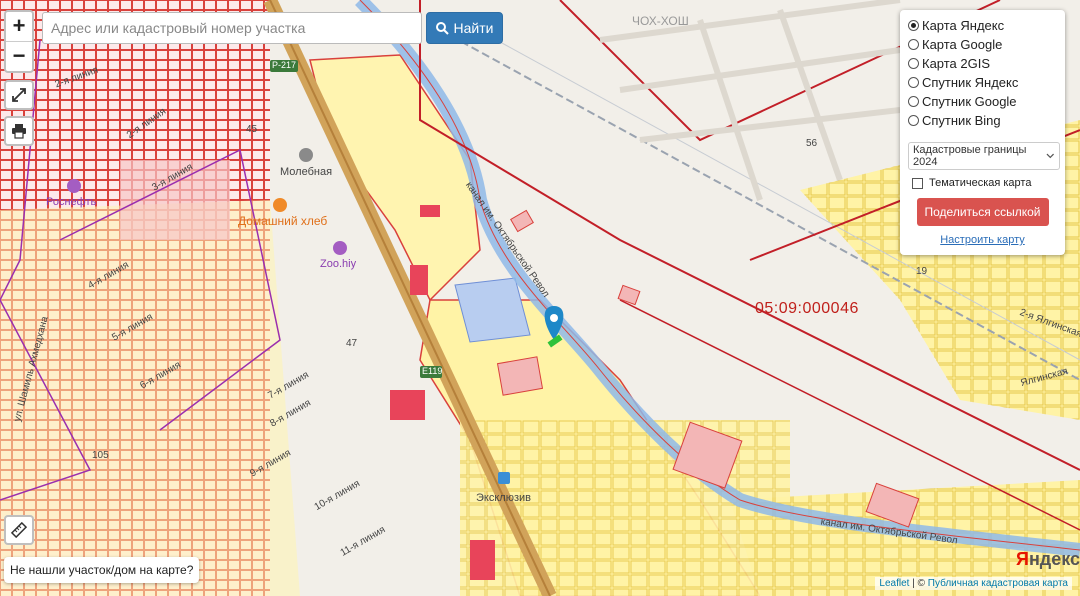 The height and width of the screenshot is (596, 1080). Describe the element at coordinates (1048, 559) in the screenshot. I see `yandex-logo: Яндекс` at that location.